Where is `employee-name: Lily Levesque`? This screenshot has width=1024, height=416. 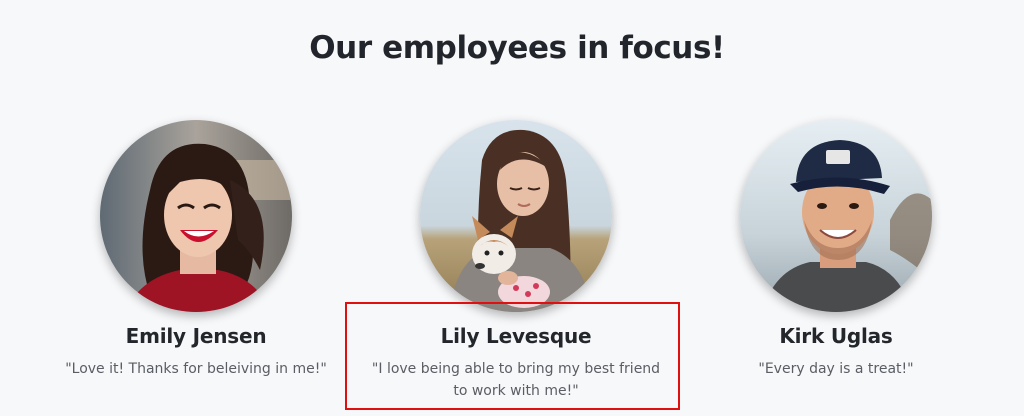
employee-name: Lily Levesque is located at coordinates (516, 336).